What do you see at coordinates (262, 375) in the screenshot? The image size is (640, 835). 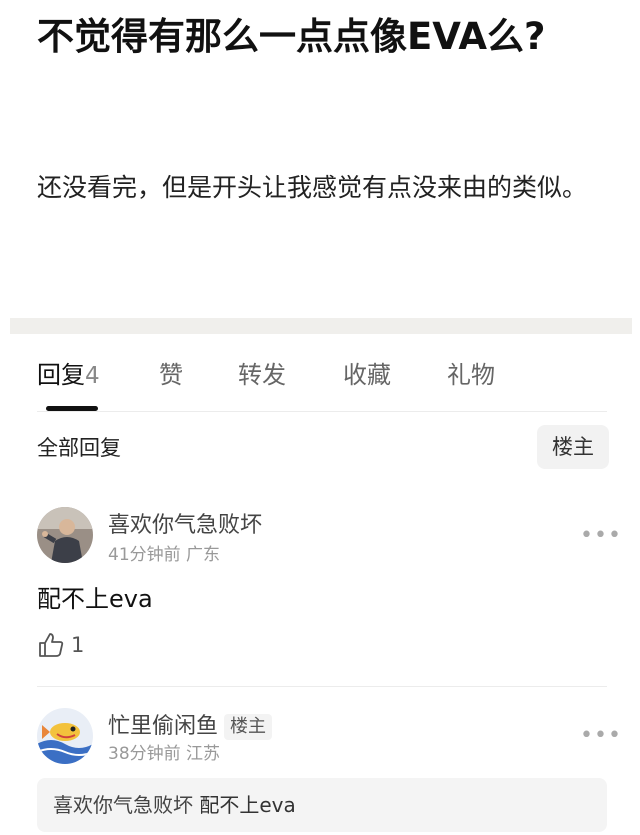 I see `tab-reposts: 转发` at bounding box center [262, 375].